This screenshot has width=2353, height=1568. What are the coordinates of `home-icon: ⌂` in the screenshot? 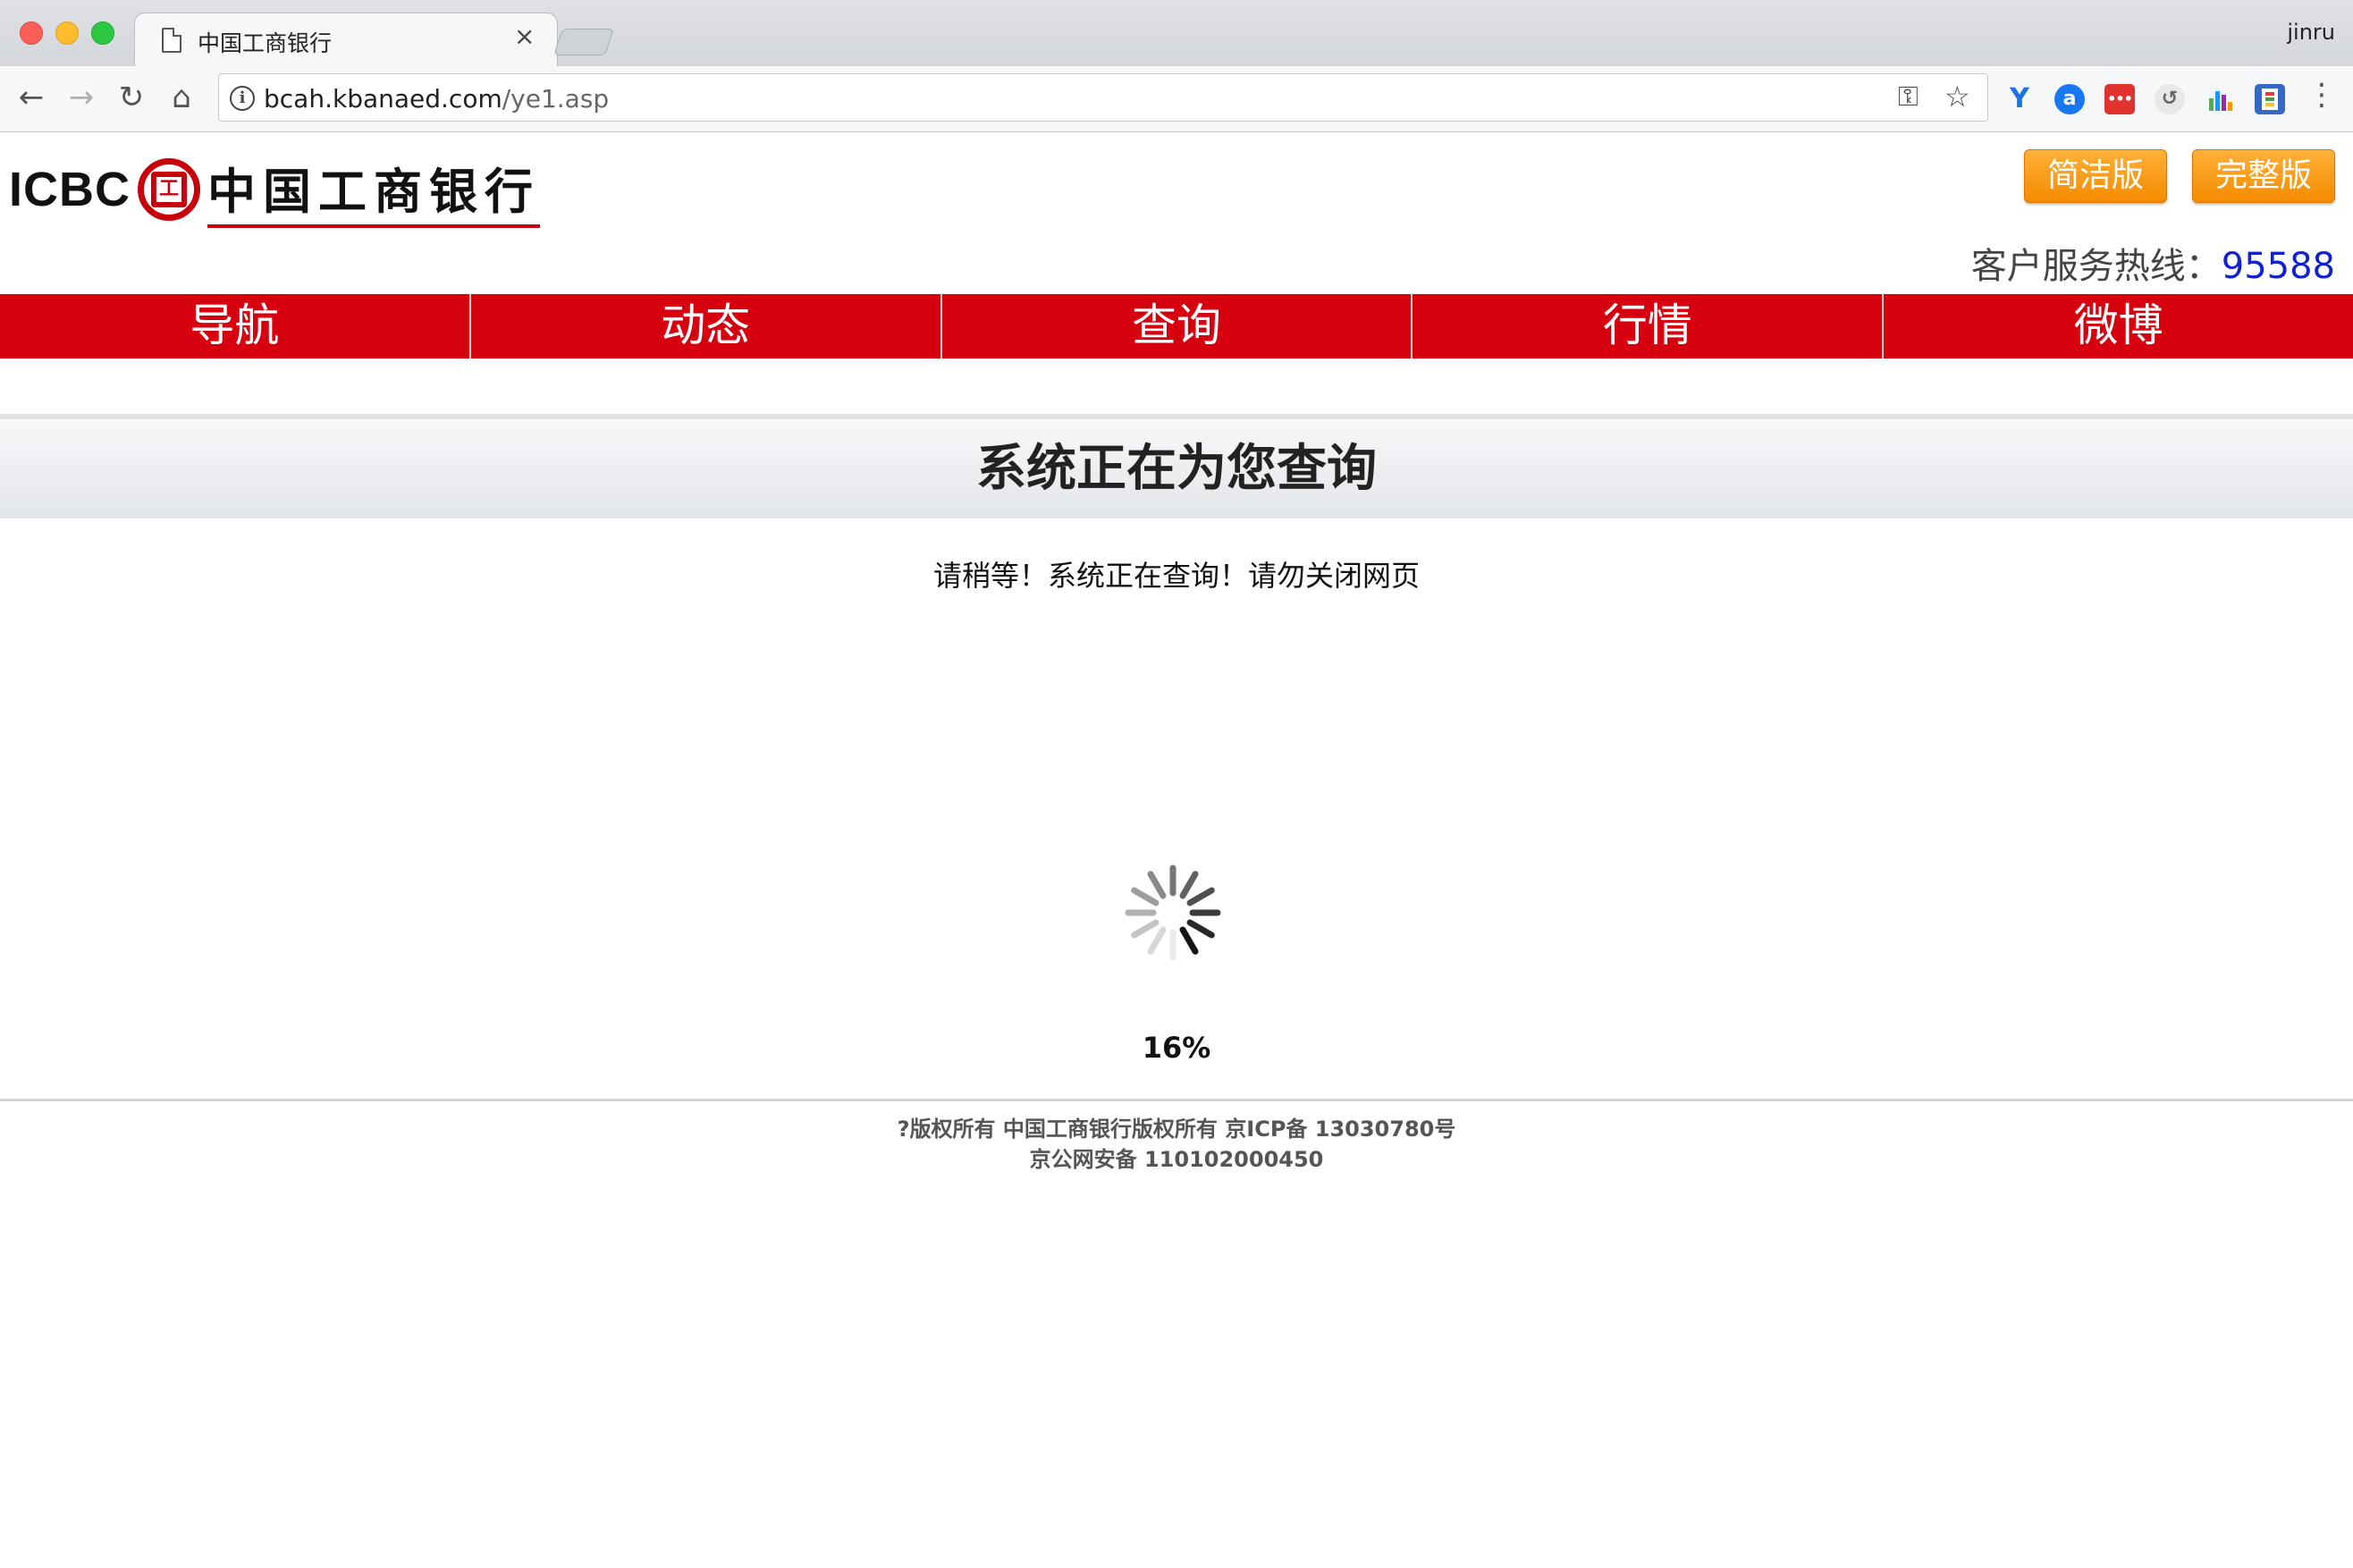 It's located at (181, 97).